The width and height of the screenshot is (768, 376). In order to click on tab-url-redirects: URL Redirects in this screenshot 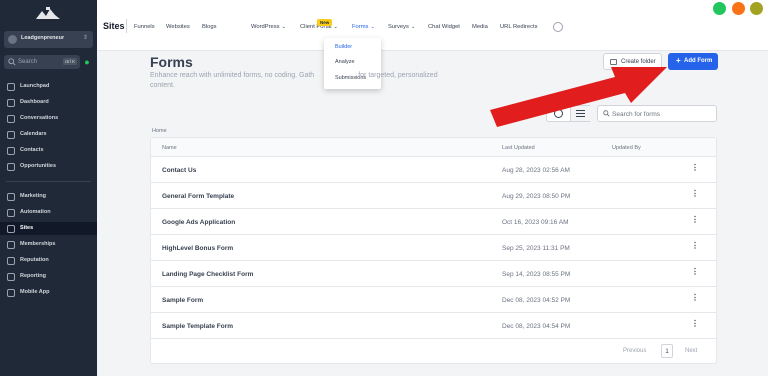, I will do `click(518, 27)`.